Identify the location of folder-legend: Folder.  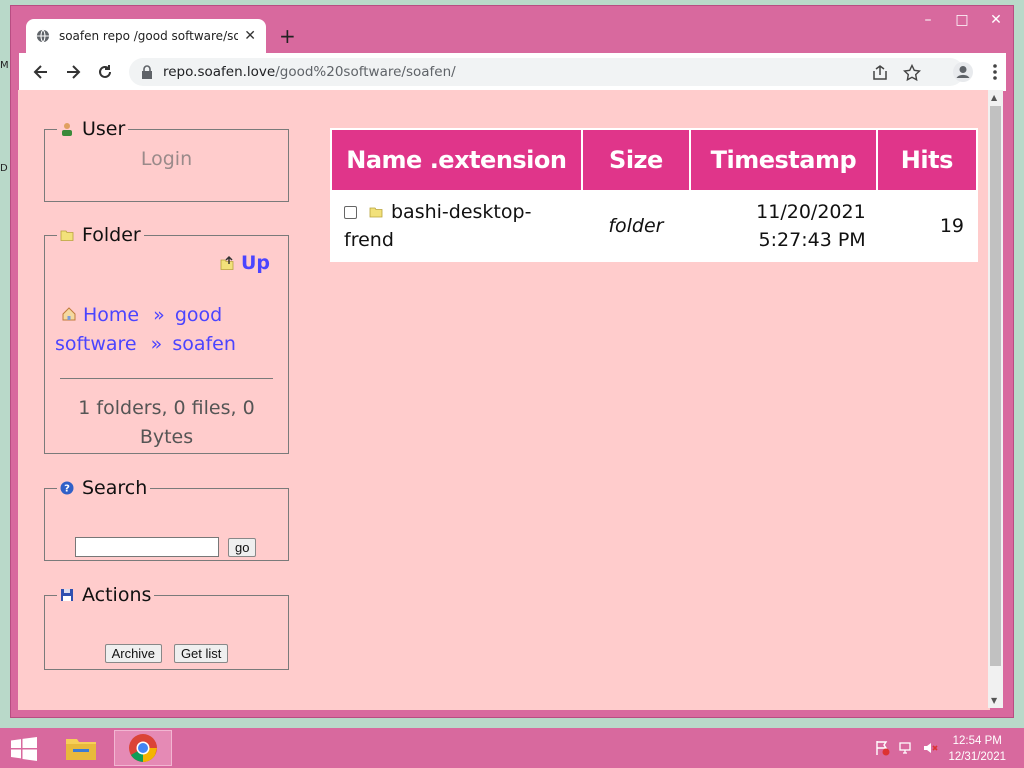
(100, 235).